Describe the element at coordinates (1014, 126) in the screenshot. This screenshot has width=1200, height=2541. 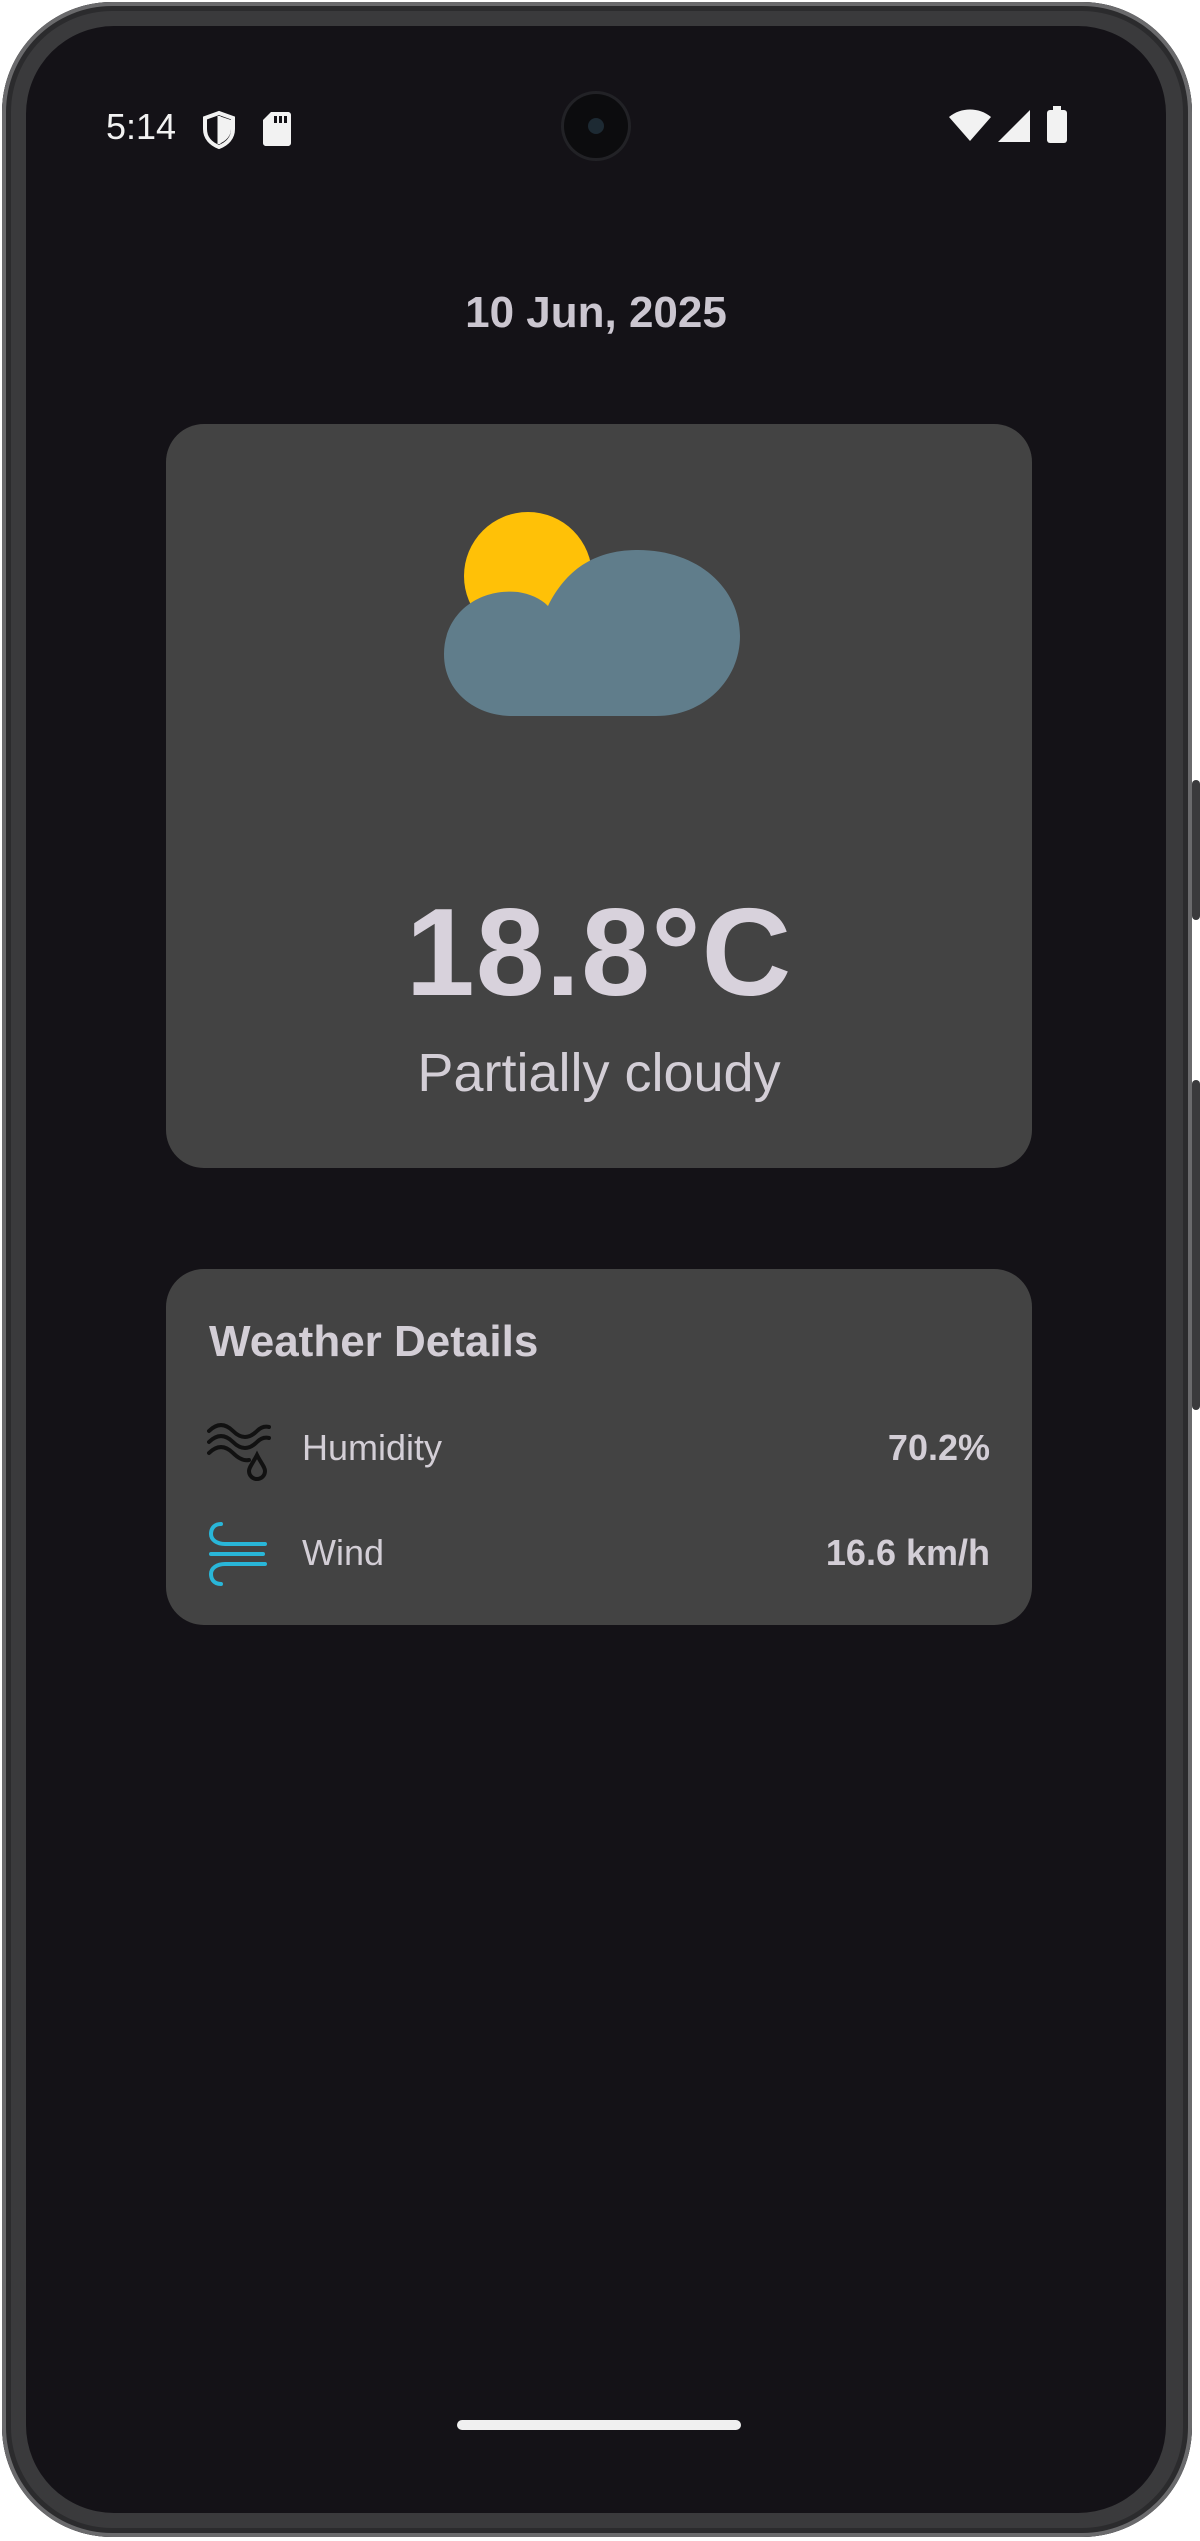
I see `signal-icon` at that location.